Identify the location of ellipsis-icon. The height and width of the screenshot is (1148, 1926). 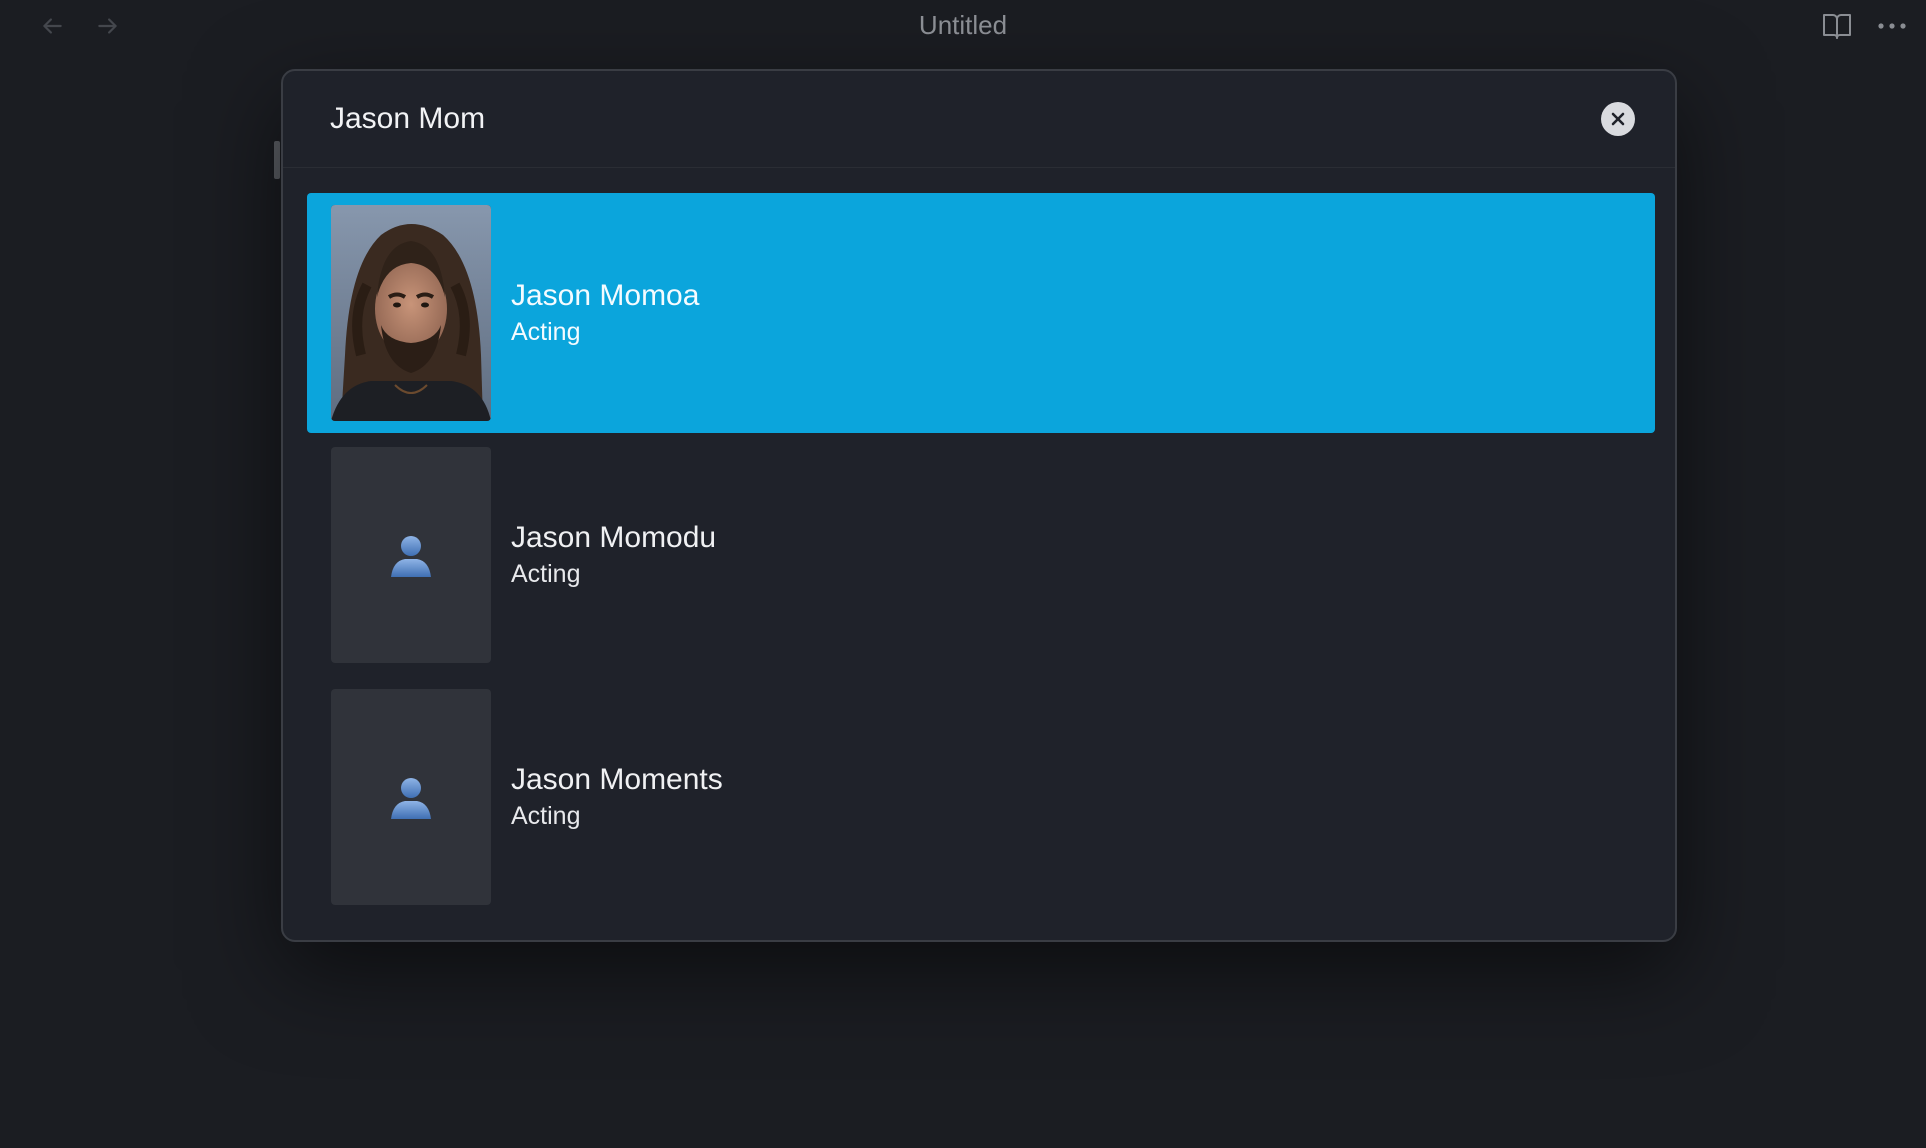
(1892, 26).